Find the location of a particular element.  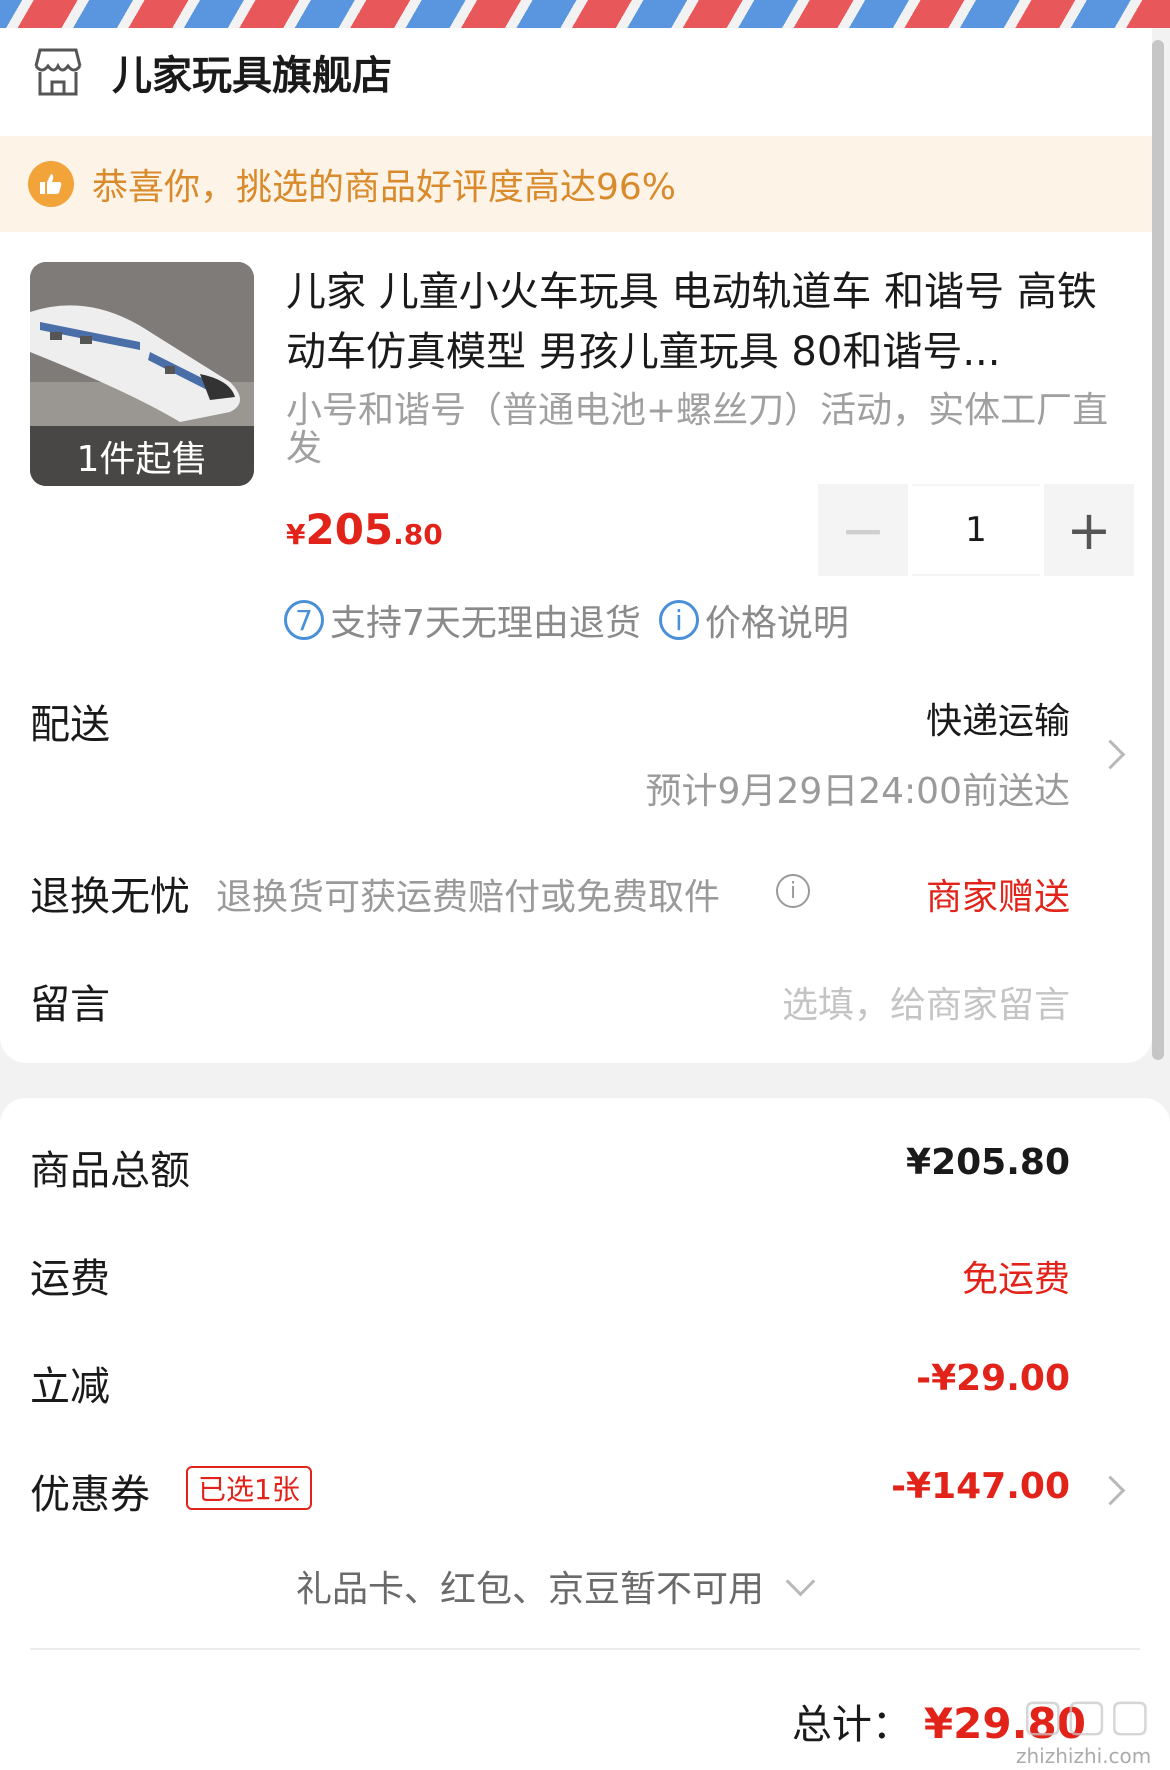

scrollbar is located at coordinates (1158, 550).